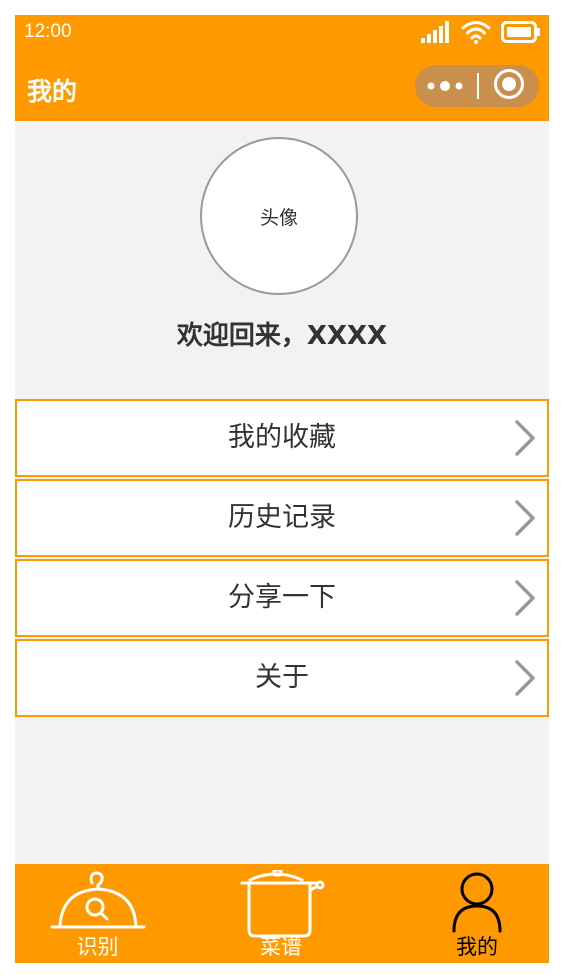 The width and height of the screenshot is (564, 978). Describe the element at coordinates (477, 947) in the screenshot. I see `tab-label: 我的` at that location.